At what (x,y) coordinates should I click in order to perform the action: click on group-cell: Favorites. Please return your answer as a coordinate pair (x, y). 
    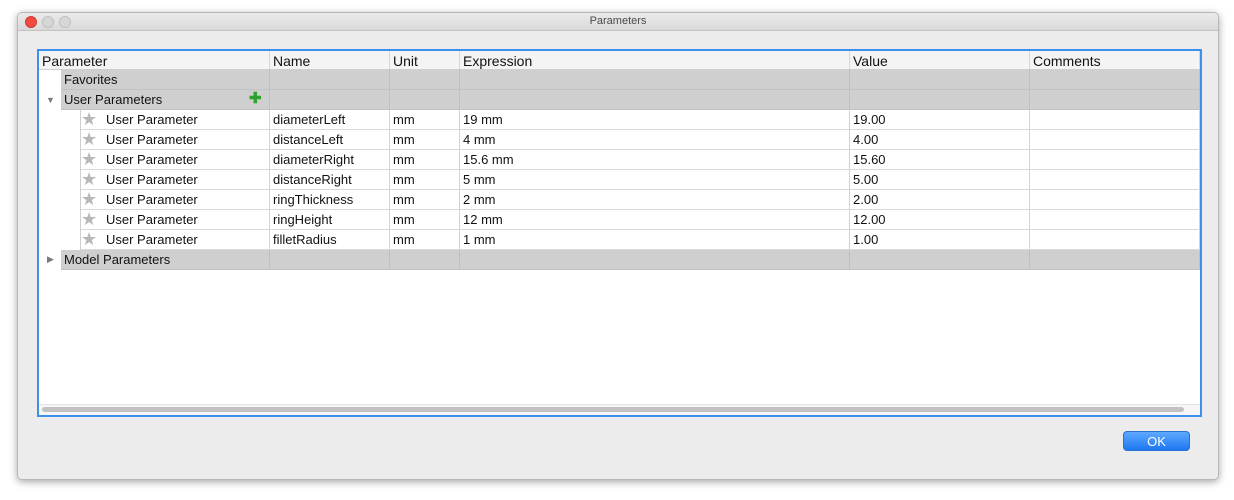
    Looking at the image, I should click on (165, 80).